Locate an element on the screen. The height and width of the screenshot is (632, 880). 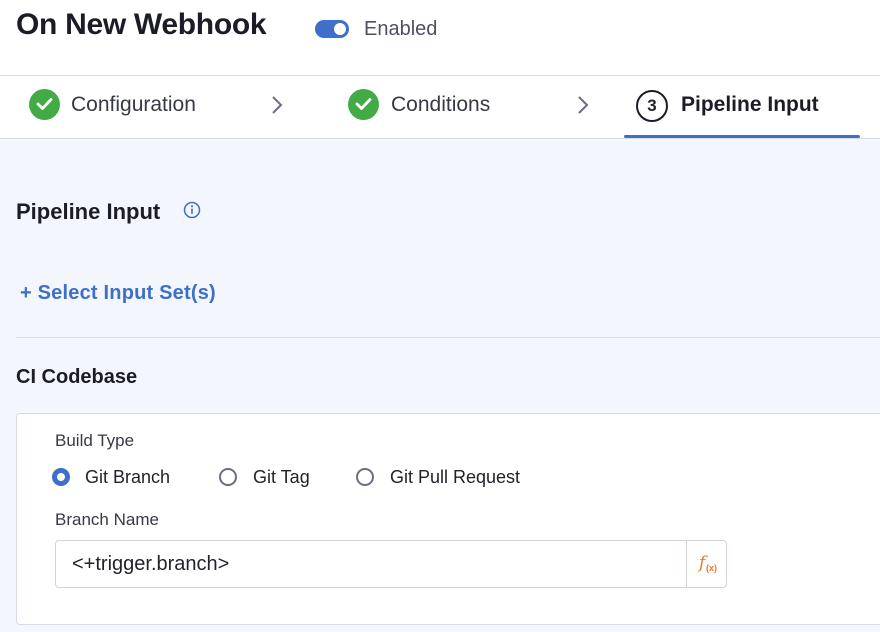
build-type-label: Build Type is located at coordinates (95, 440).